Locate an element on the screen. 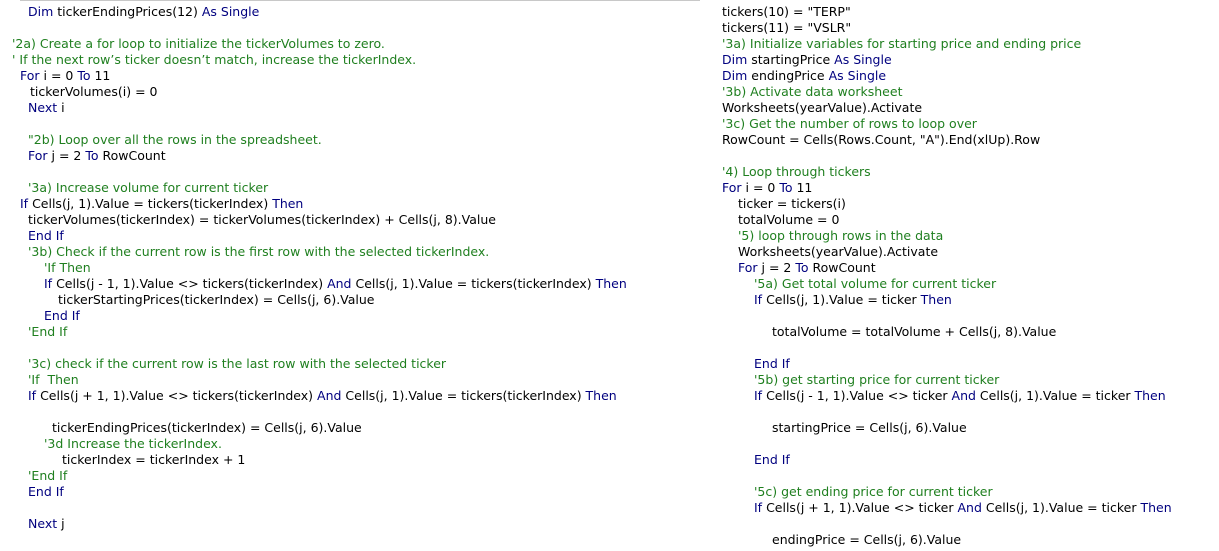 The image size is (1219, 551). code-line: '3c) Get the number of rows to loop over is located at coordinates (849, 124).